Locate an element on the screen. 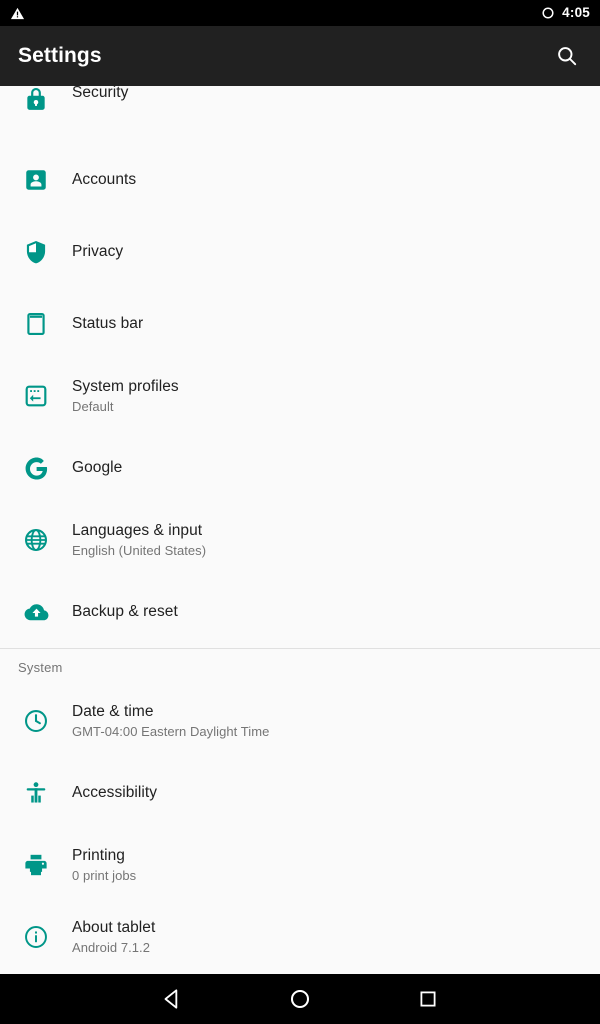 The width and height of the screenshot is (600, 1024). settings-item-title: Status bar is located at coordinates (108, 323).